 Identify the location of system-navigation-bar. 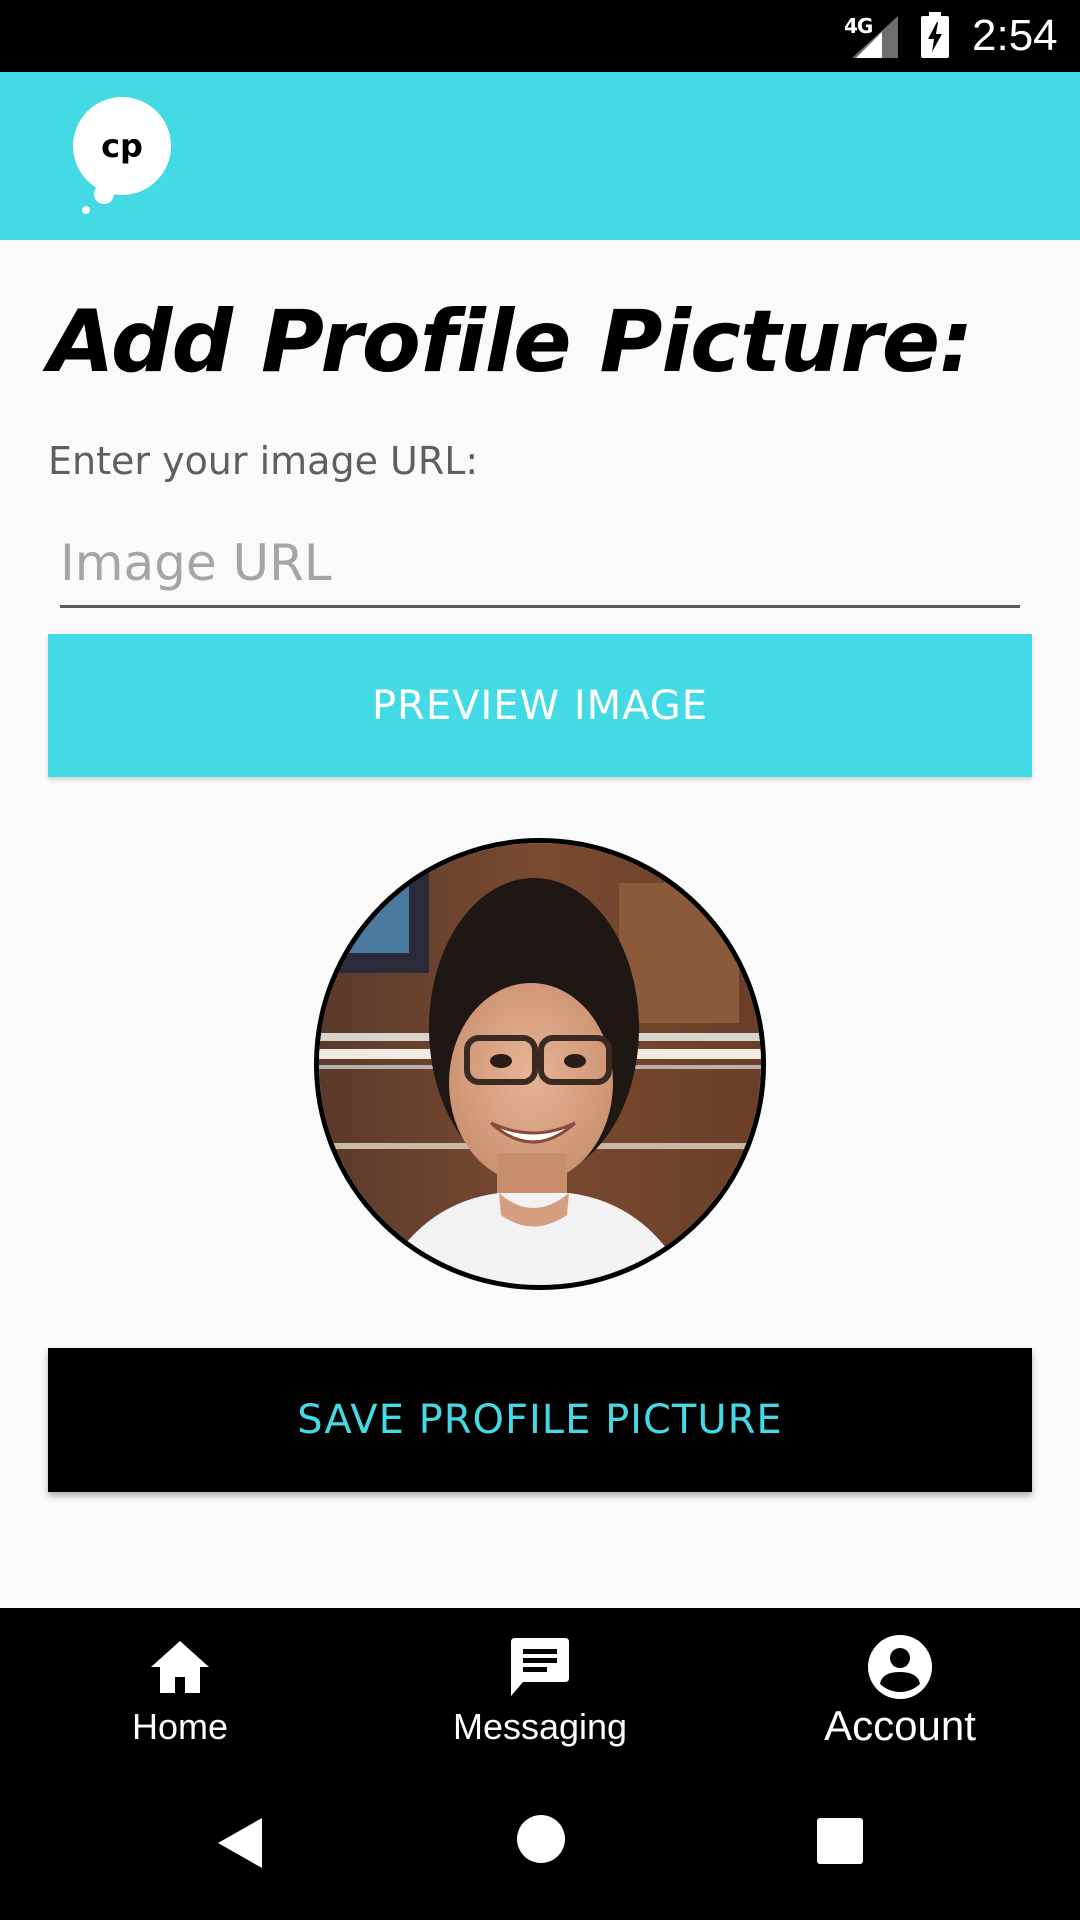
(540, 1844).